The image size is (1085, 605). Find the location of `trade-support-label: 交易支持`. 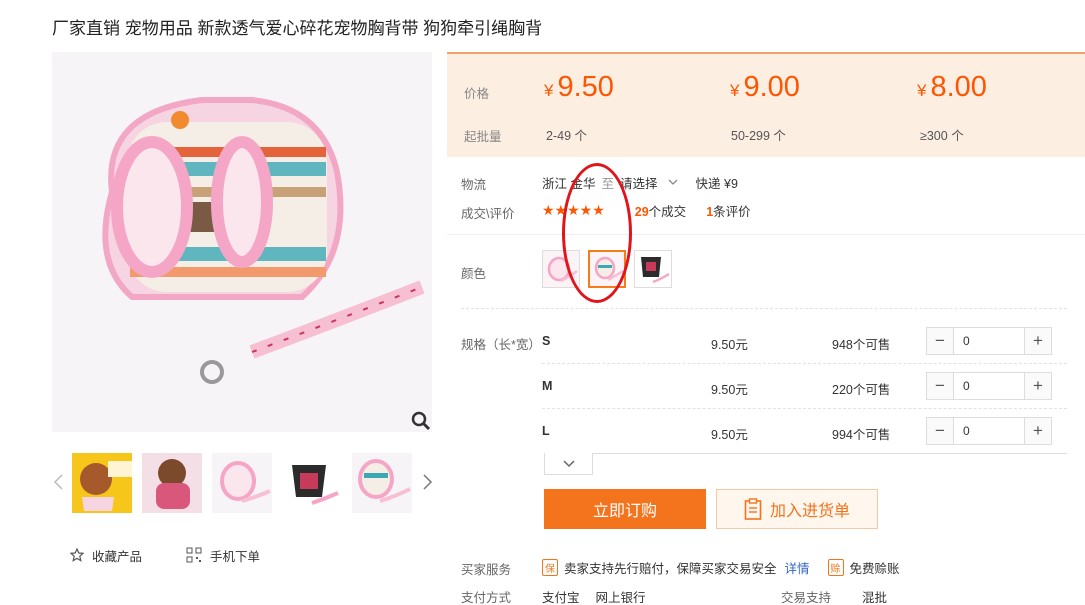

trade-support-label: 交易支持 is located at coordinates (806, 598).